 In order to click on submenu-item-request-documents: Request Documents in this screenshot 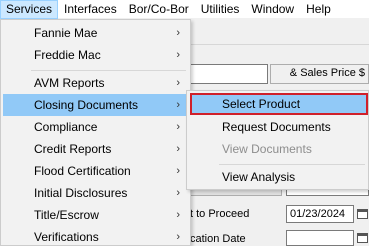, I will do `click(279, 127)`.